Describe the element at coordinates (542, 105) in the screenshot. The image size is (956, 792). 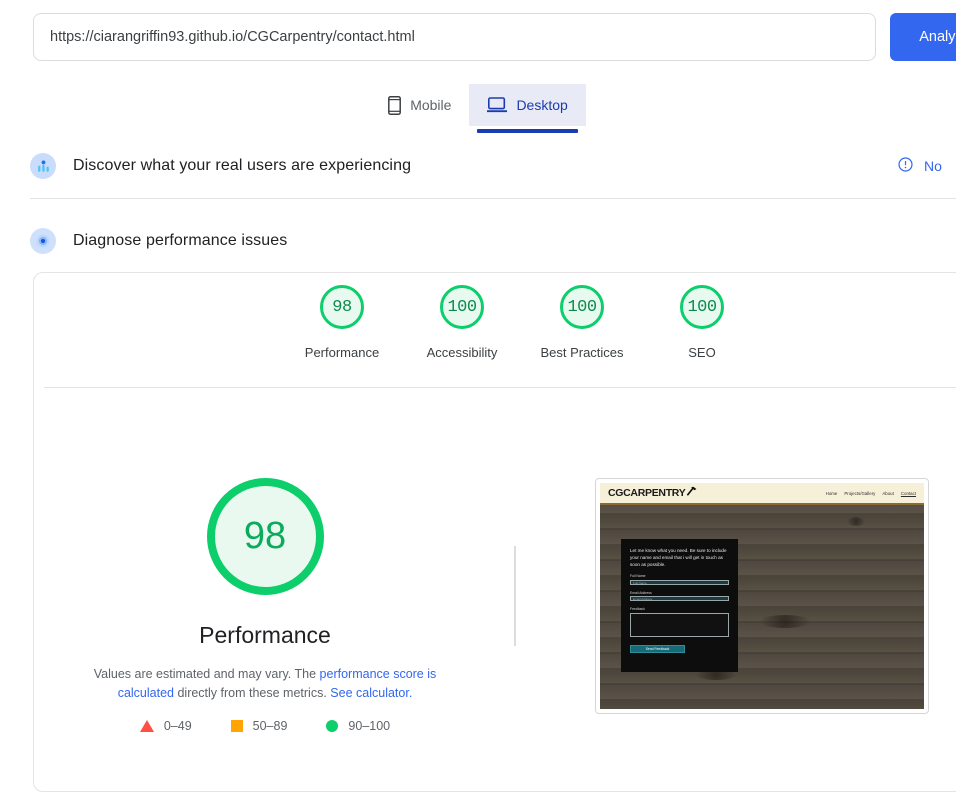
I see `tab-desktop-label: Desktop` at that location.